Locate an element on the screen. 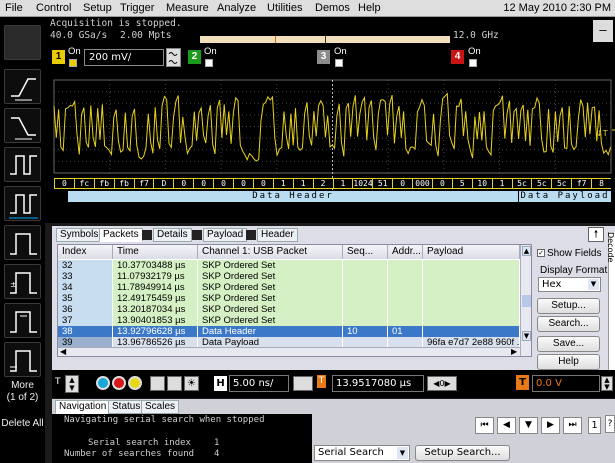 The image size is (615, 463). display-format-select: Hex ▼ is located at coordinates (569, 284).